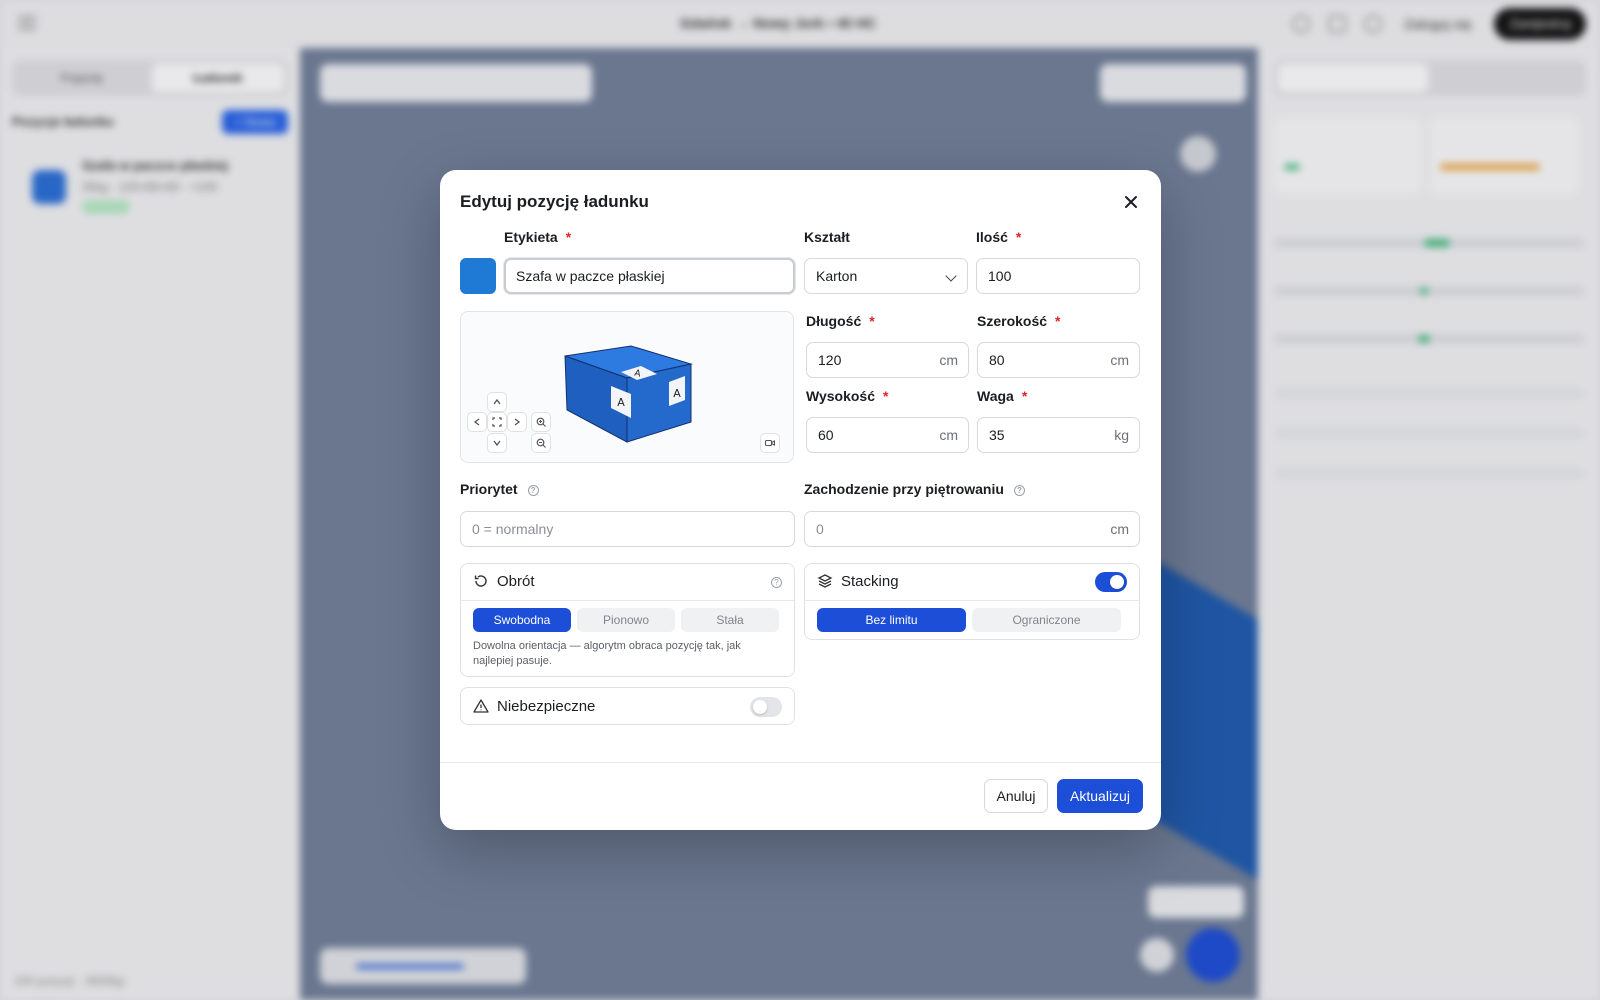  Describe the element at coordinates (1016, 796) in the screenshot. I see `cancel-button: Anuluj` at that location.